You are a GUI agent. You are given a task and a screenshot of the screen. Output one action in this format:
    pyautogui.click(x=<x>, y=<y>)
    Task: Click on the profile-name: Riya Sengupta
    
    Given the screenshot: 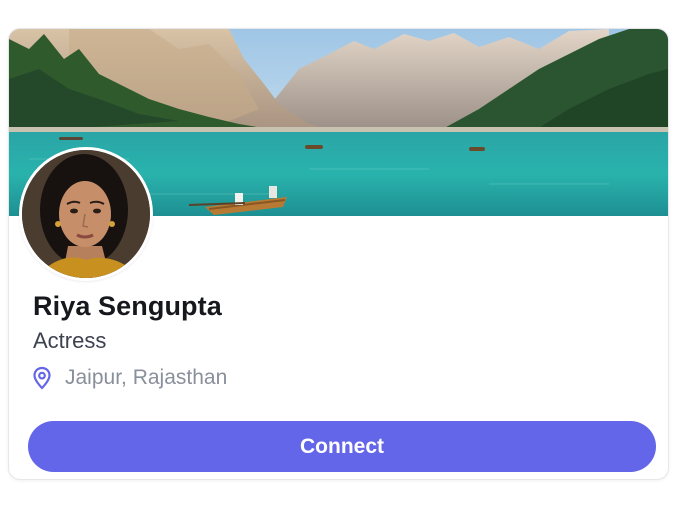 What is the action you would take?
    pyautogui.click(x=127, y=306)
    